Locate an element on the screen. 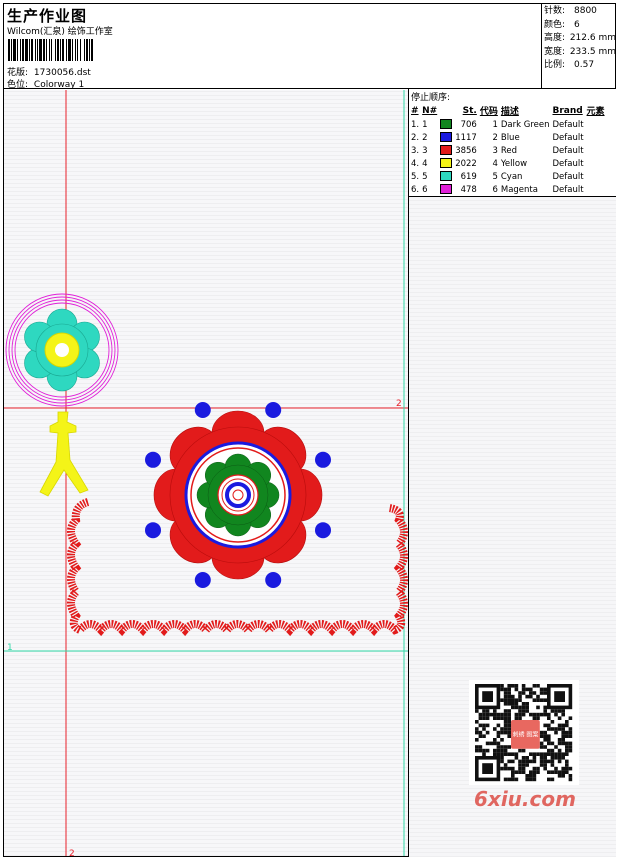 The width and height of the screenshot is (620, 861). row-stitches: 3856 is located at coordinates (466, 150).